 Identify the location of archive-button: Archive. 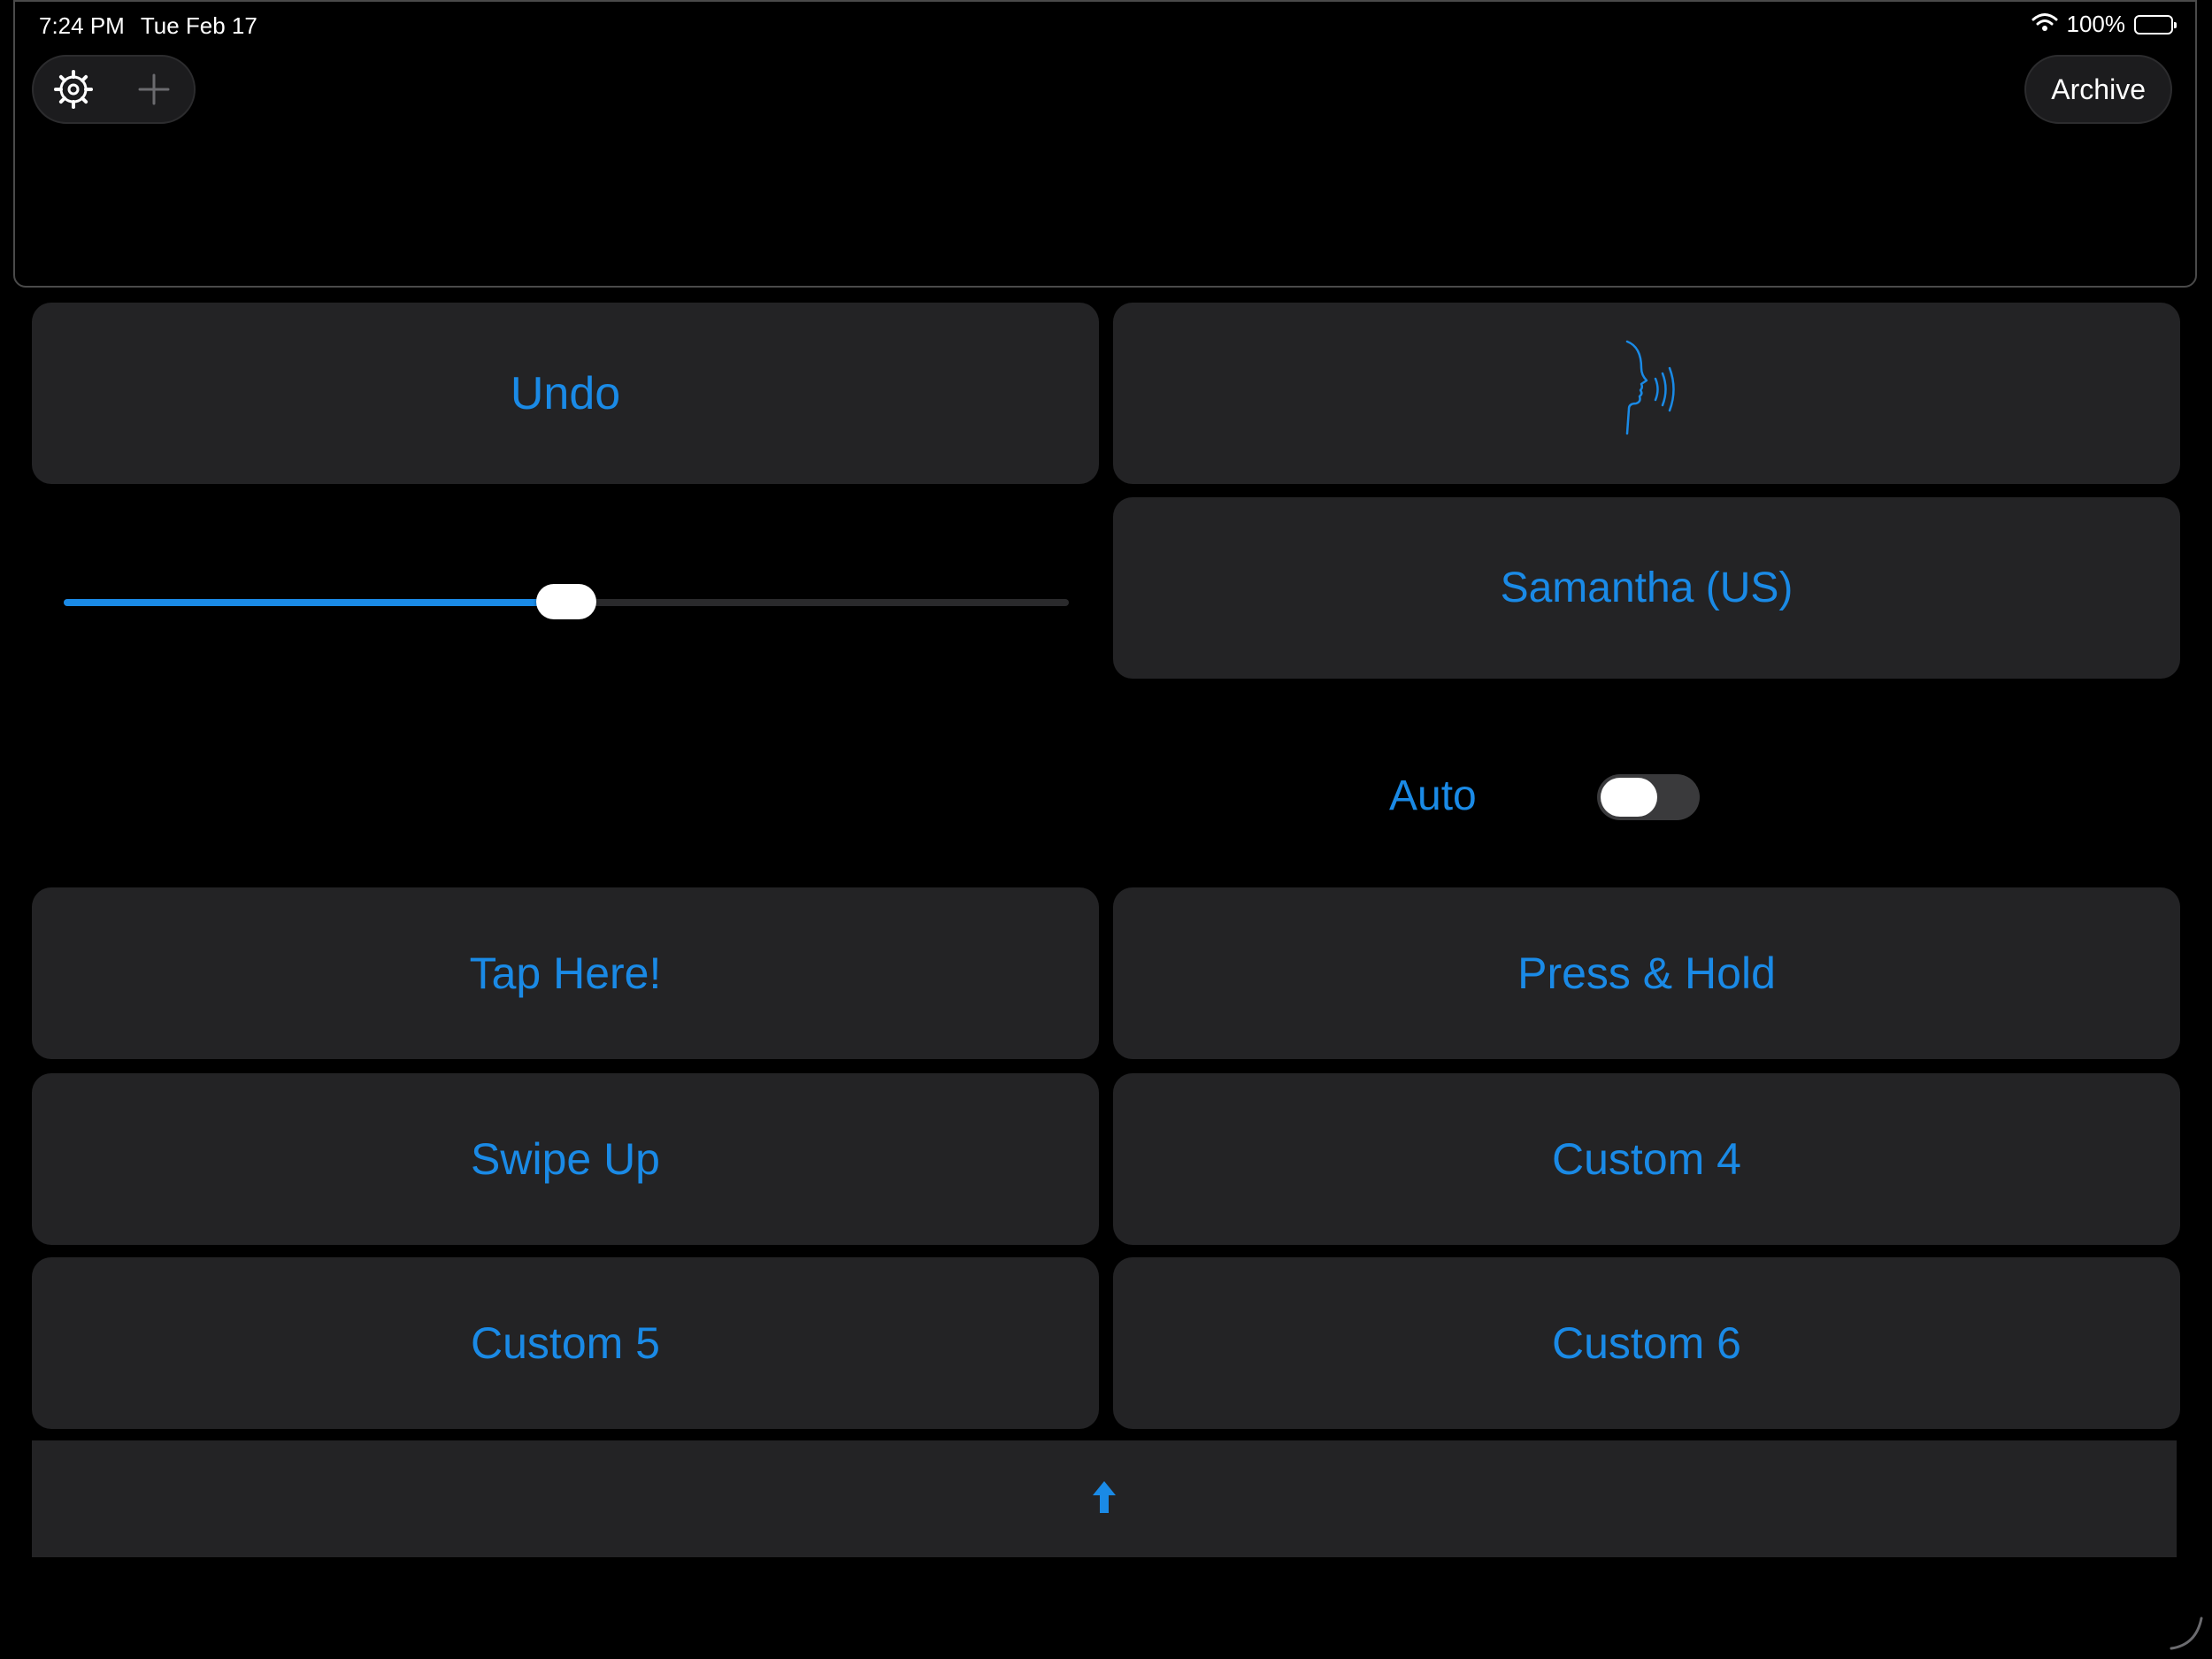
(2098, 90).